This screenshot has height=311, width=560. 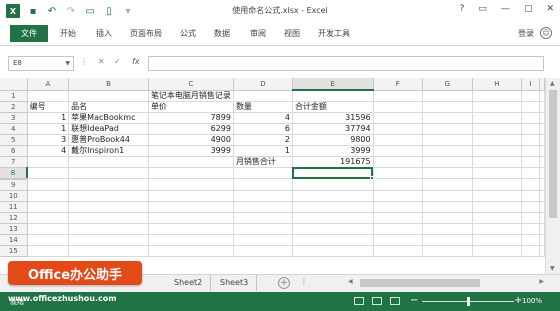 I want to click on zoom-out-button: −, so click(x=414, y=300).